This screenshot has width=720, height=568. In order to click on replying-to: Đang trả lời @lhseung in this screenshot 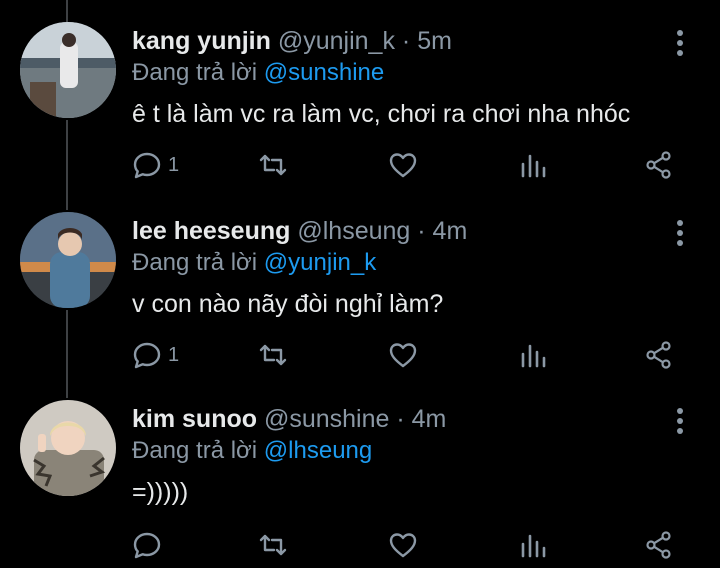, I will do `click(252, 451)`.